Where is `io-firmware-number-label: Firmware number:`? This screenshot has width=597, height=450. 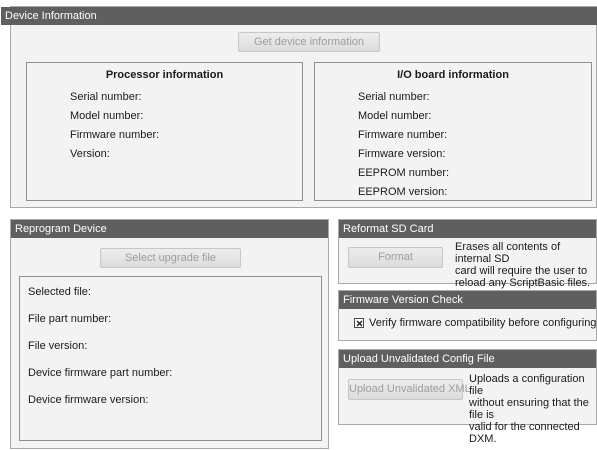
io-firmware-number-label: Firmware number: is located at coordinates (403, 135).